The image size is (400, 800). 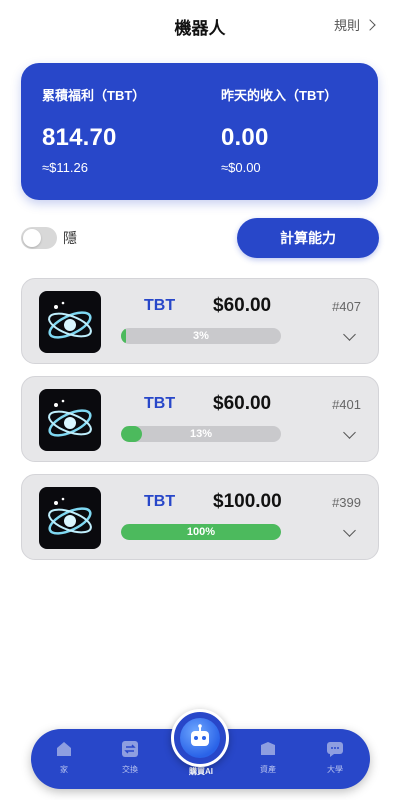 I want to click on nav-label-home: 家, so click(x=64, y=769).